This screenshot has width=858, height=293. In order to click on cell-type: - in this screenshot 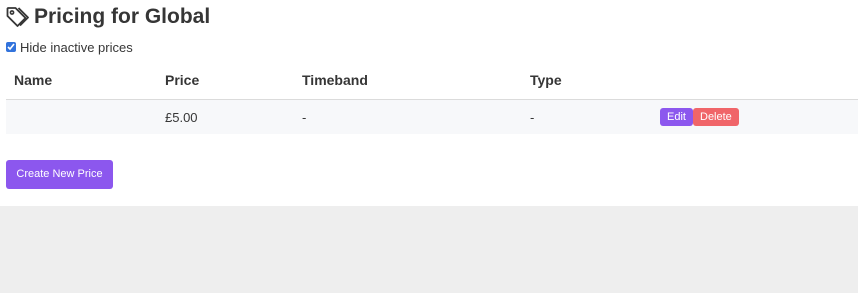, I will do `click(532, 117)`.